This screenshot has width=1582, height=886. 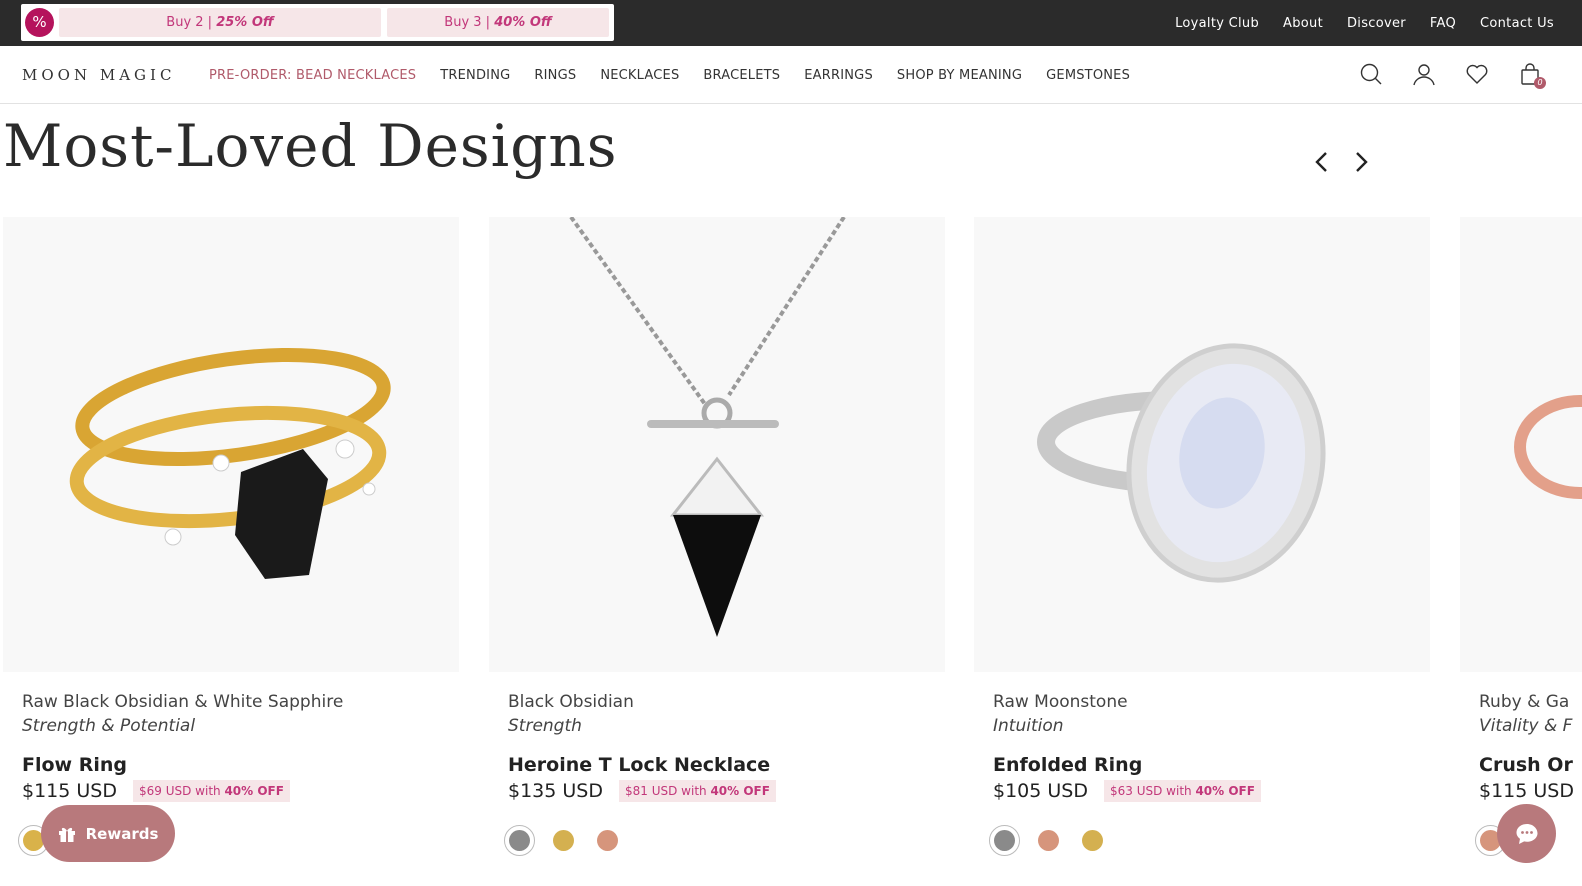 What do you see at coordinates (1424, 74) in the screenshot?
I see `account-icon` at bounding box center [1424, 74].